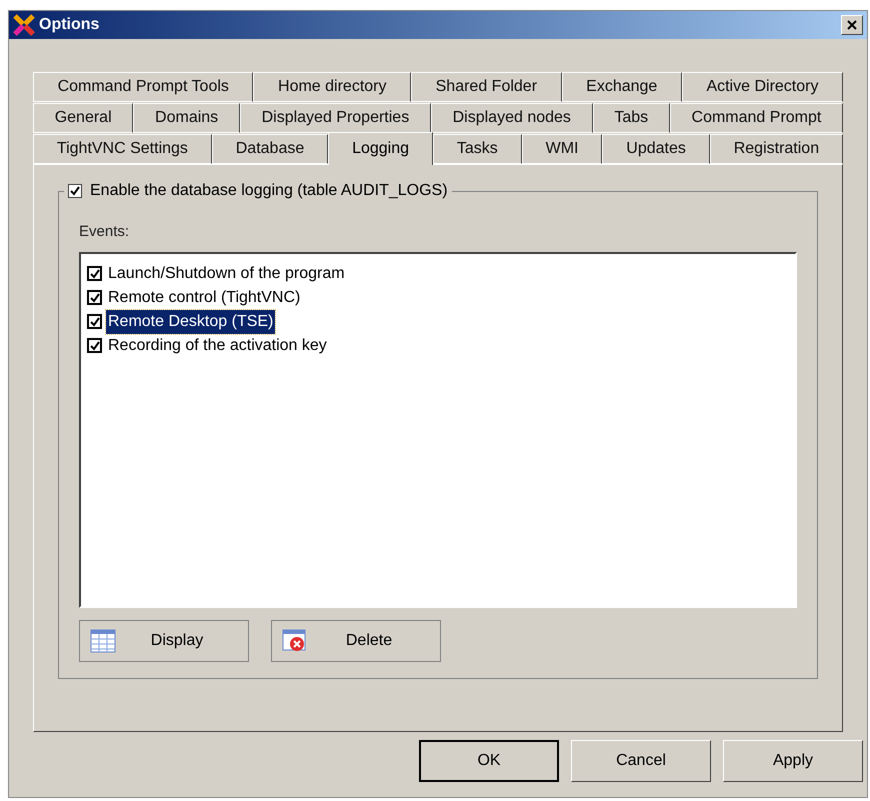 The image size is (870, 801). What do you see at coordinates (103, 640) in the screenshot?
I see `table-icon` at bounding box center [103, 640].